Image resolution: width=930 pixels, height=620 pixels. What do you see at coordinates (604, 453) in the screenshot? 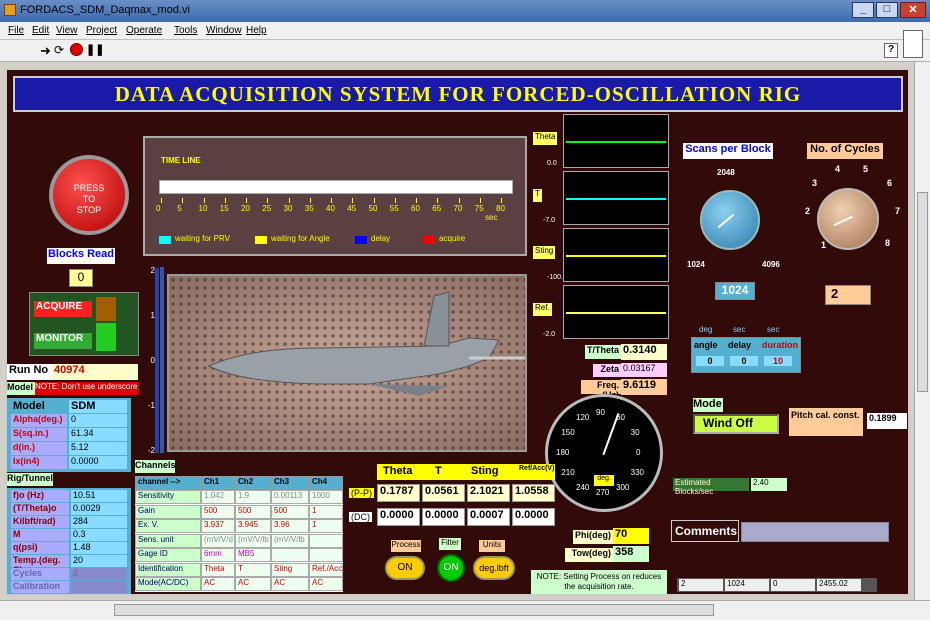
I see `phase-dial: 90 60 30 0 330 300 270 240 210 180 150 120 deg.` at bounding box center [604, 453].